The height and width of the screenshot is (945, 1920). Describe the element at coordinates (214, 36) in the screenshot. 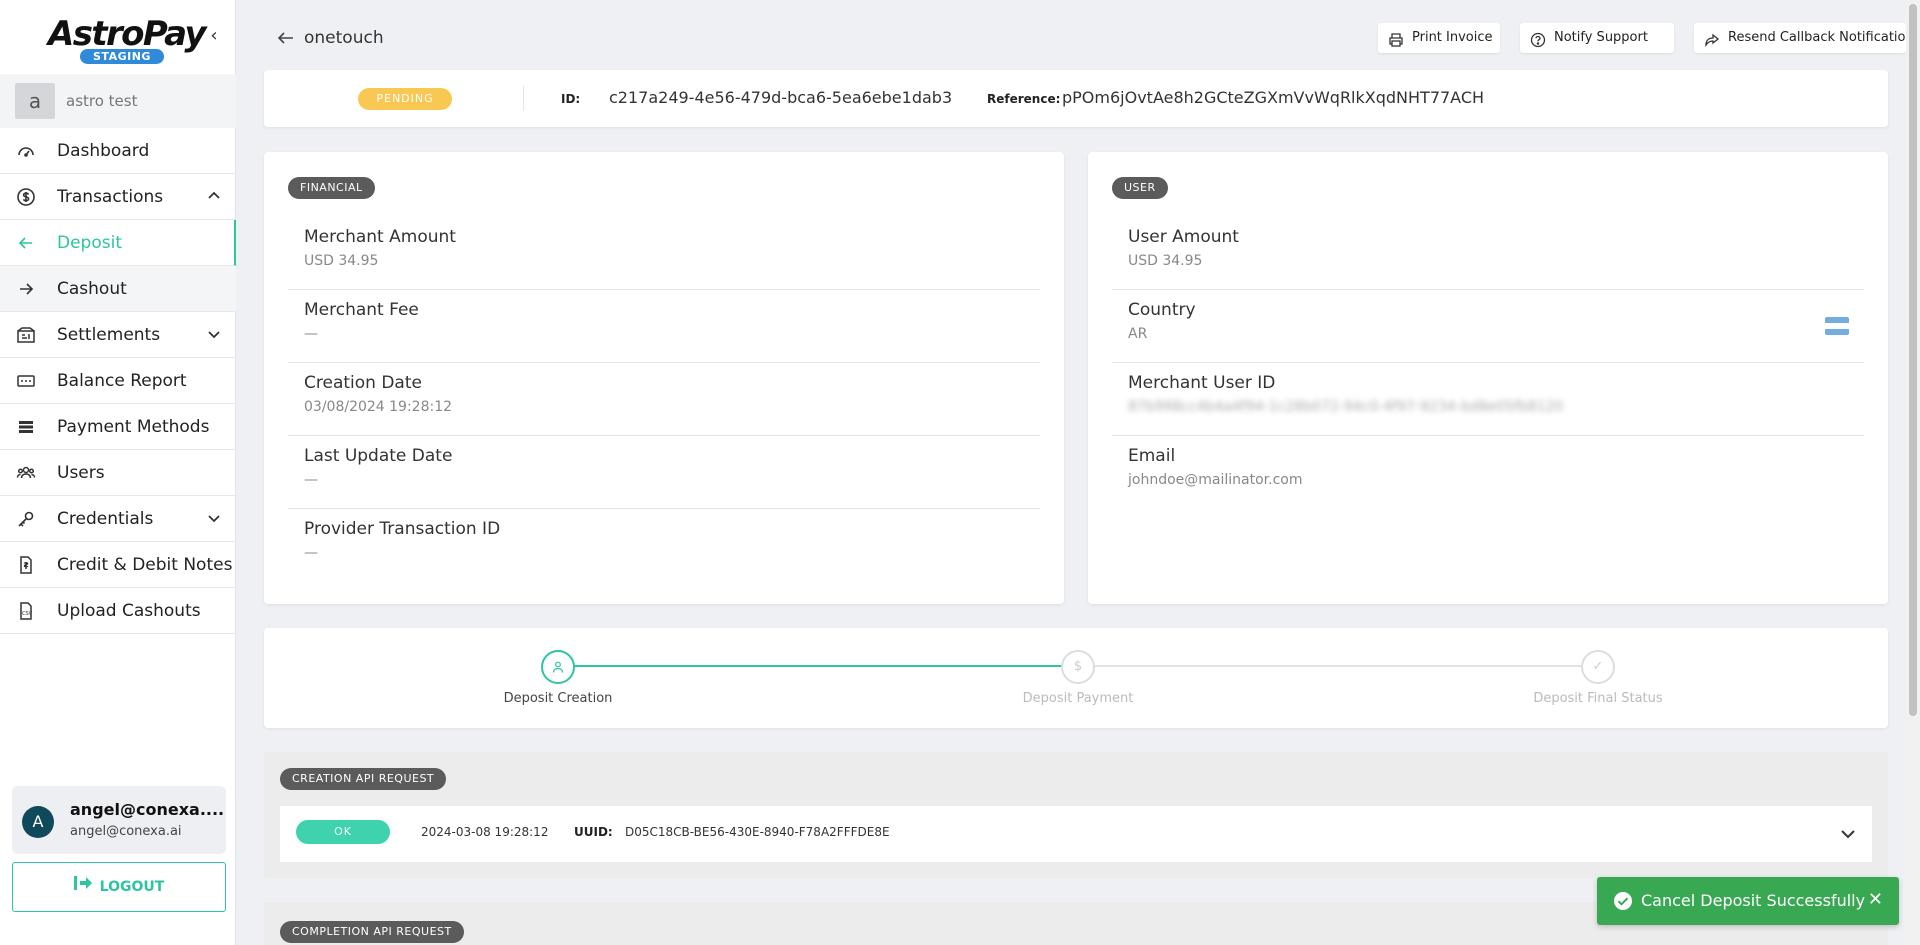

I see `collapse-sidebar-icon: ‹` at that location.